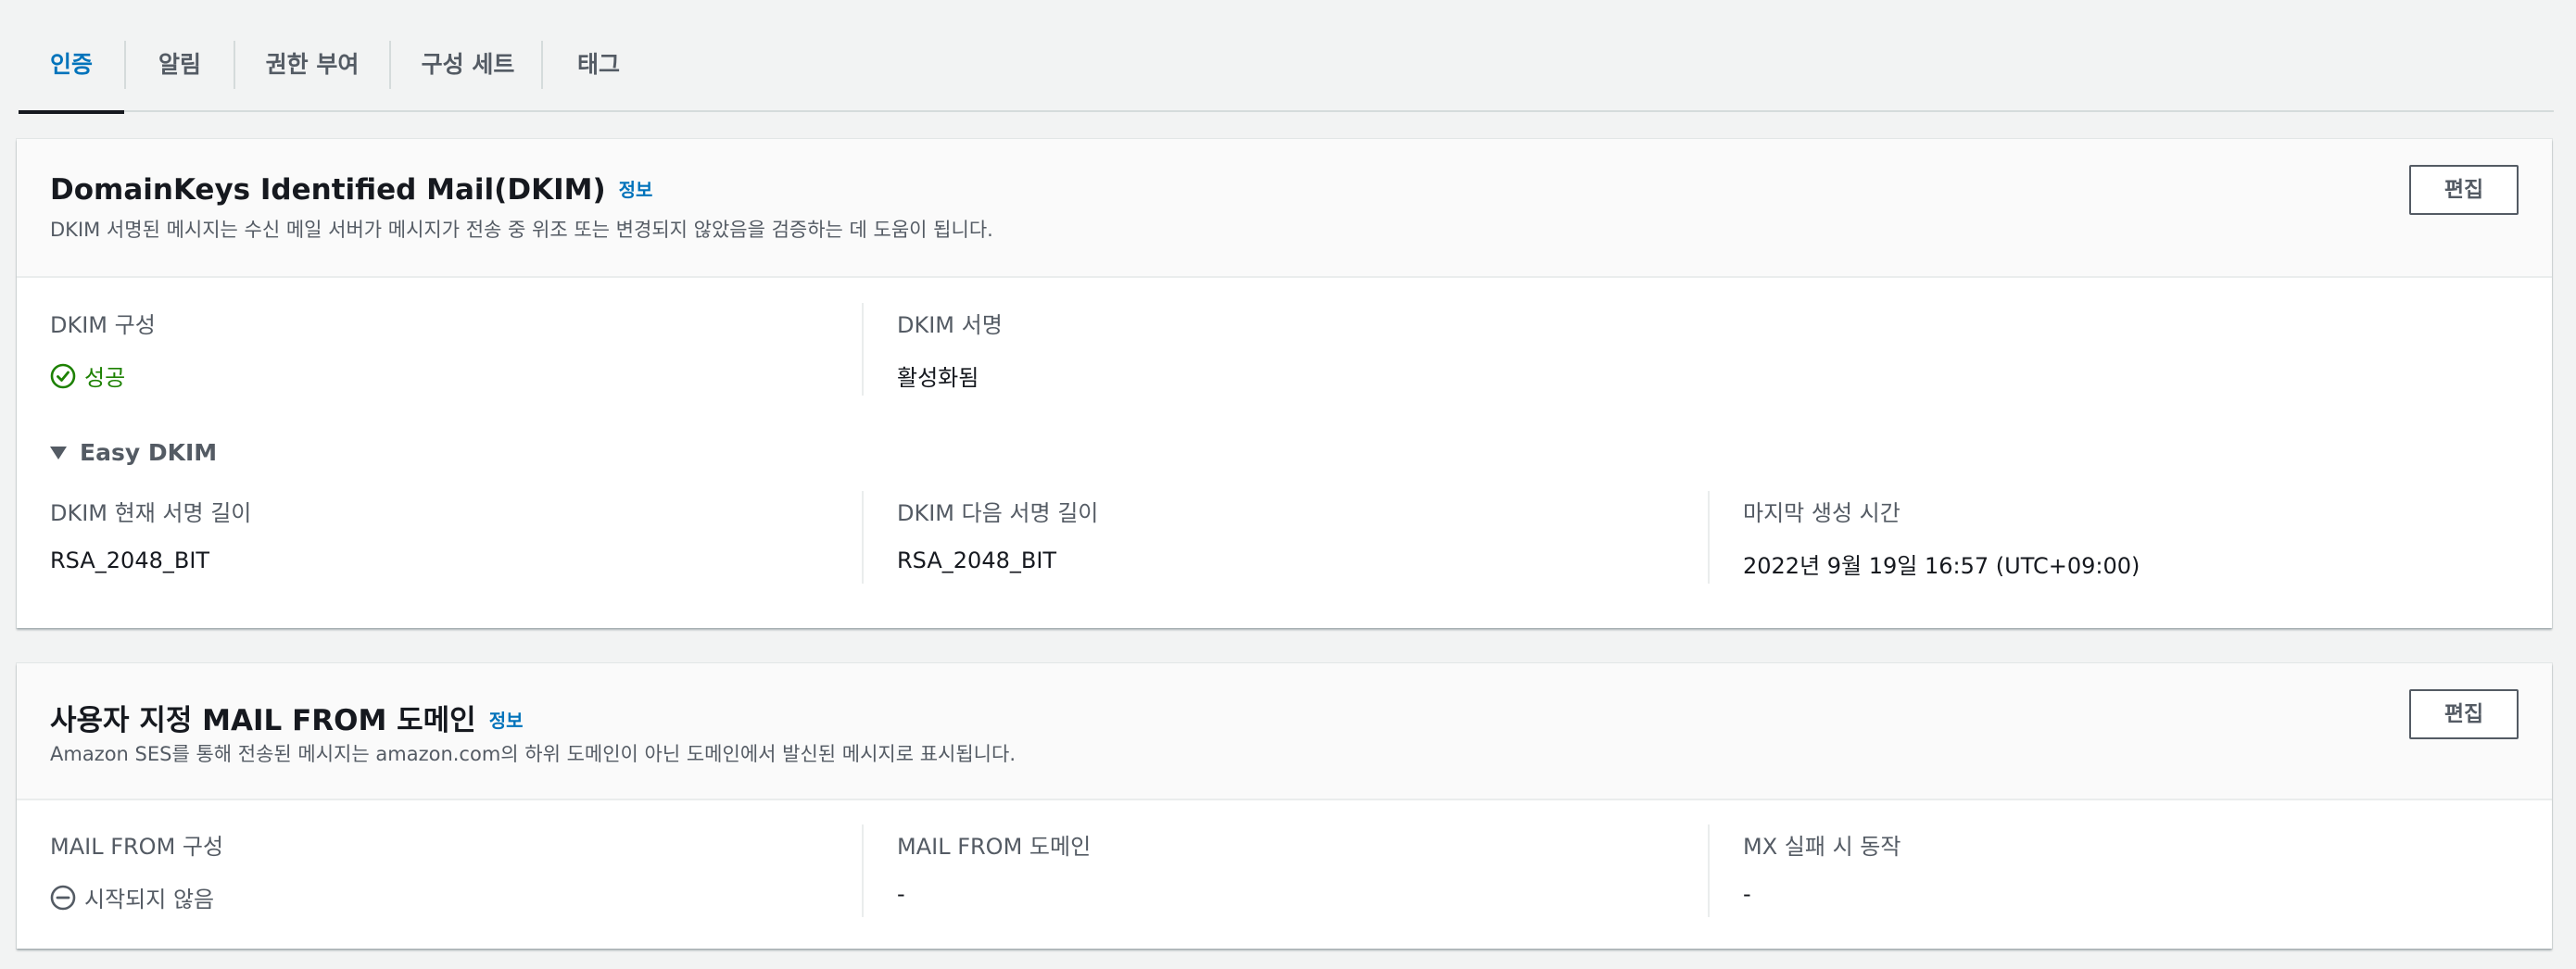 The height and width of the screenshot is (969, 2576). I want to click on dkim-current-length: DKIM 현재 서명 길이 RSA_2048_BIT, so click(457, 534).